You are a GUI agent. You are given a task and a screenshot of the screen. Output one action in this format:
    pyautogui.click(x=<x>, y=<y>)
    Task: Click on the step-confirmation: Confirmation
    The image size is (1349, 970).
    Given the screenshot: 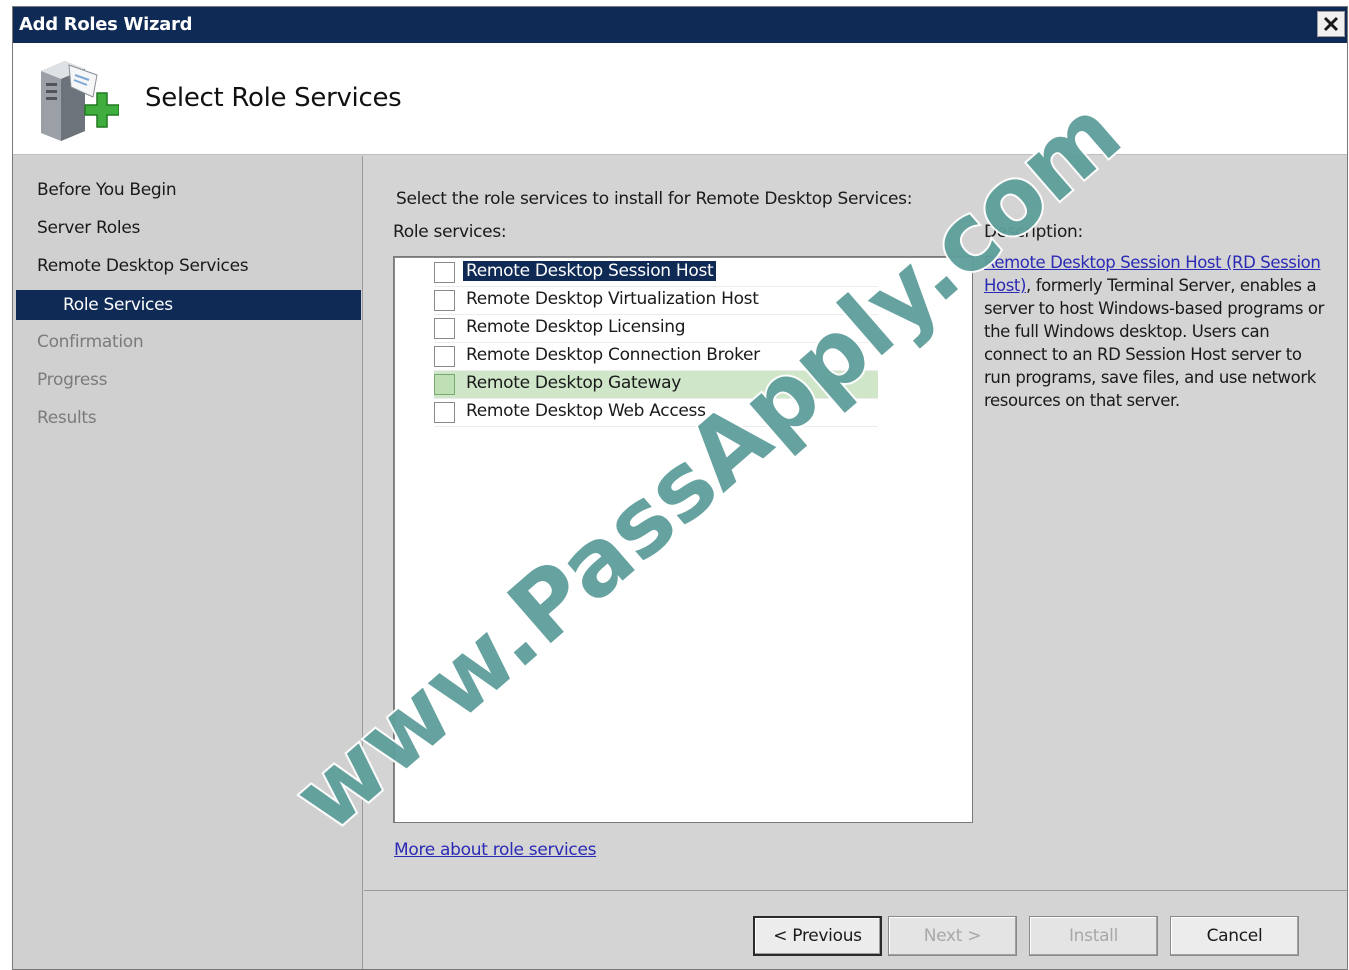 What is the action you would take?
    pyautogui.click(x=90, y=342)
    